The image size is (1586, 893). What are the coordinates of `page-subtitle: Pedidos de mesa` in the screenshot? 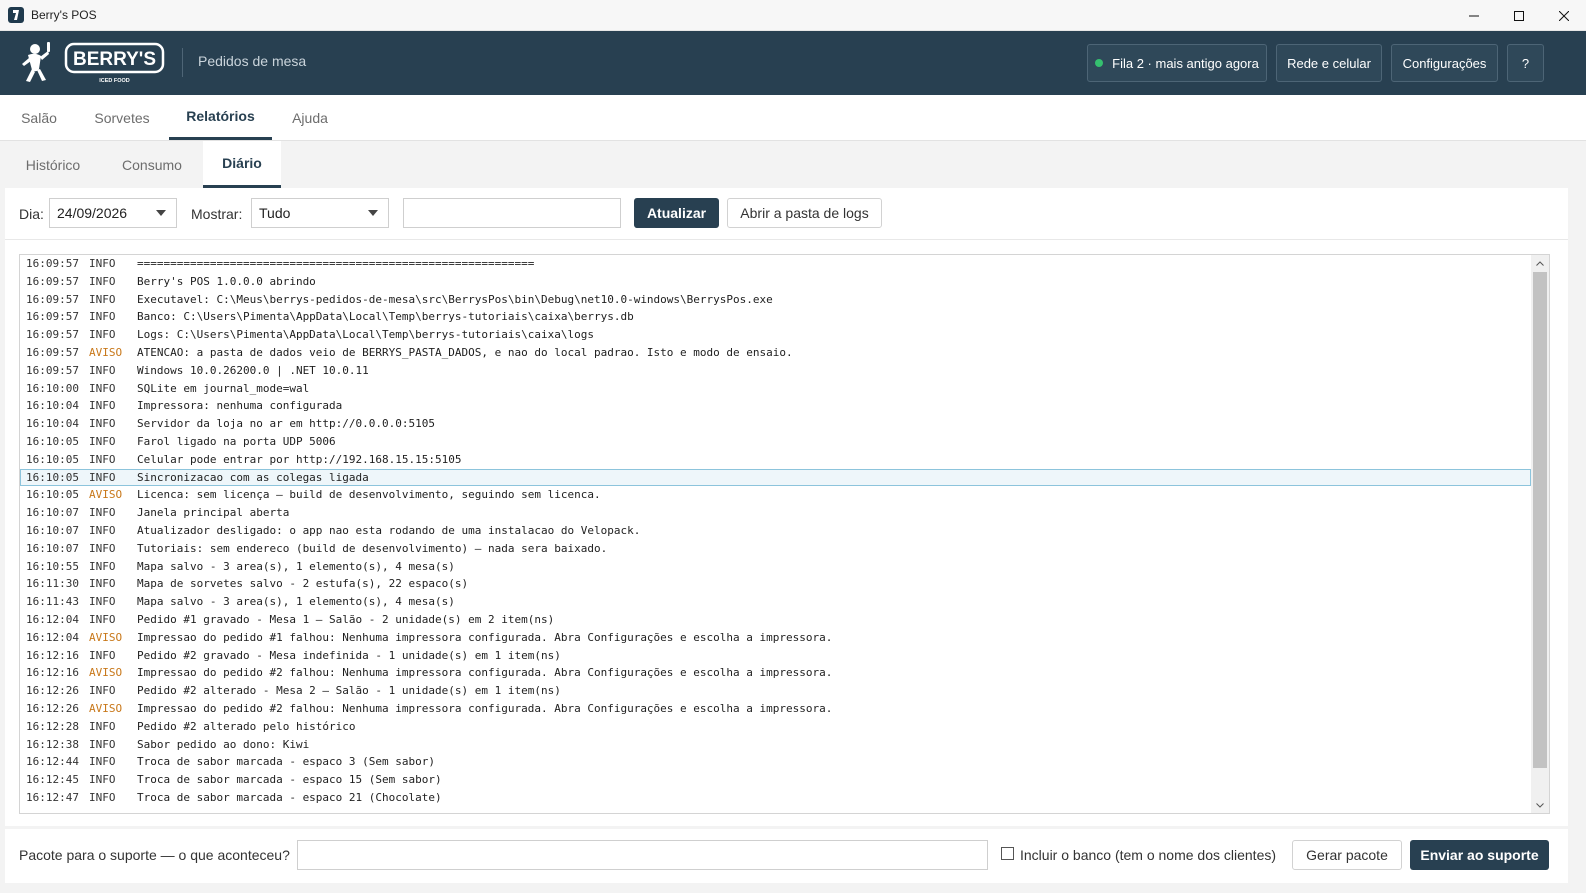 It's located at (252, 61).